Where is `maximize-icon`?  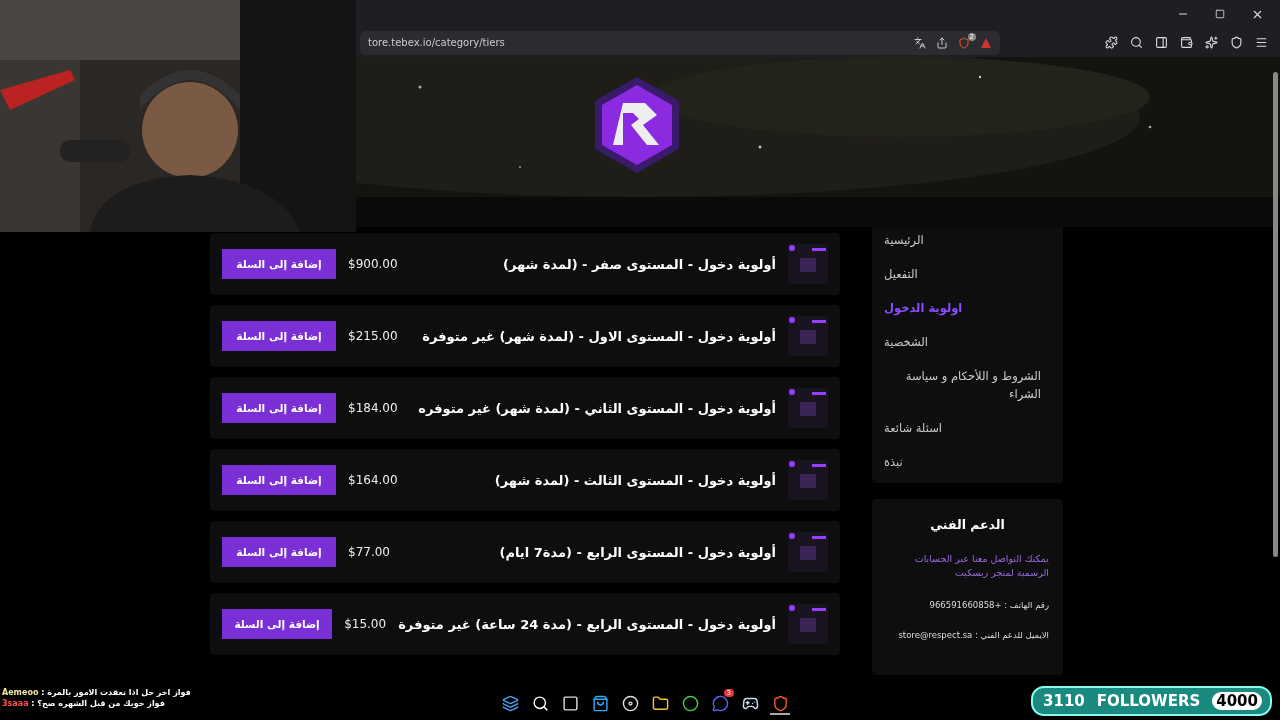
maximize-icon is located at coordinates (1220, 14).